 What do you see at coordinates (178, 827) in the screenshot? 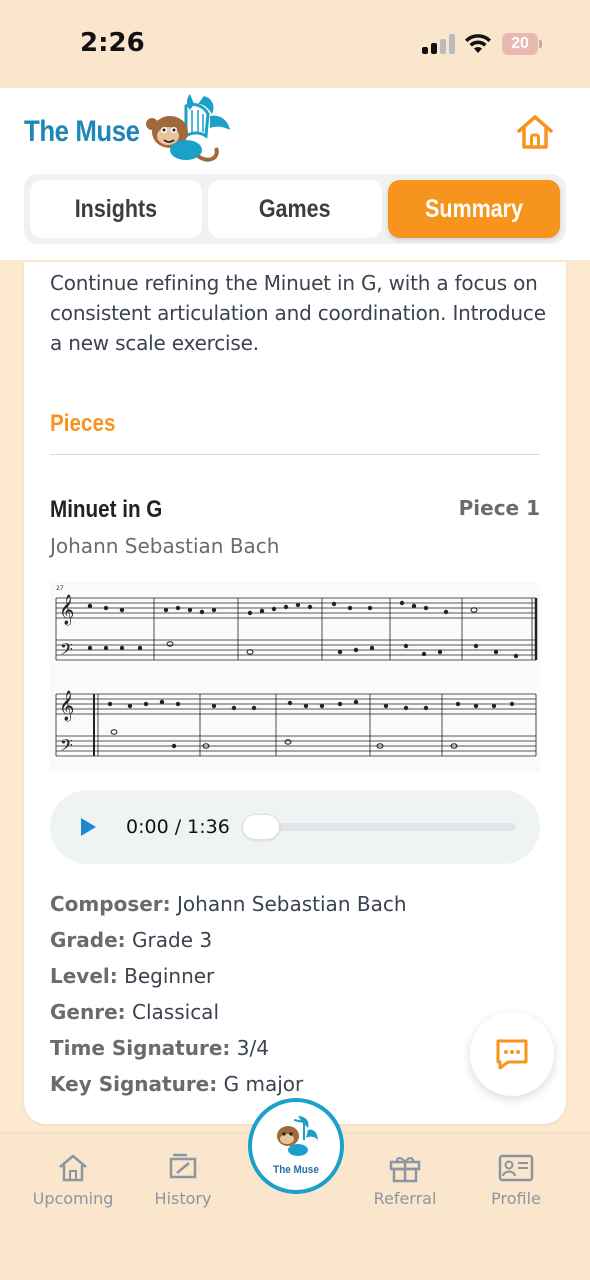
I see `audio-time: 0:00 / 1:36` at bounding box center [178, 827].